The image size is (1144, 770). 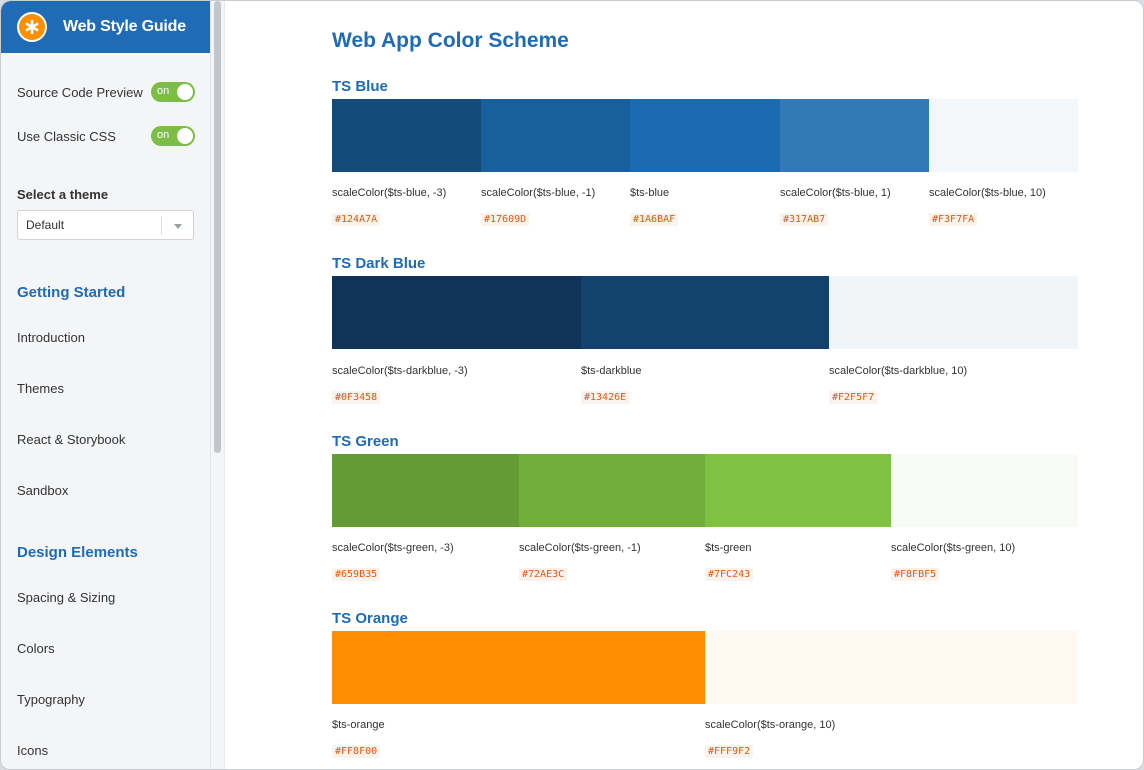 I want to click on color-variable-name: scaleColor($ts-darkblue, -3), so click(x=400, y=371).